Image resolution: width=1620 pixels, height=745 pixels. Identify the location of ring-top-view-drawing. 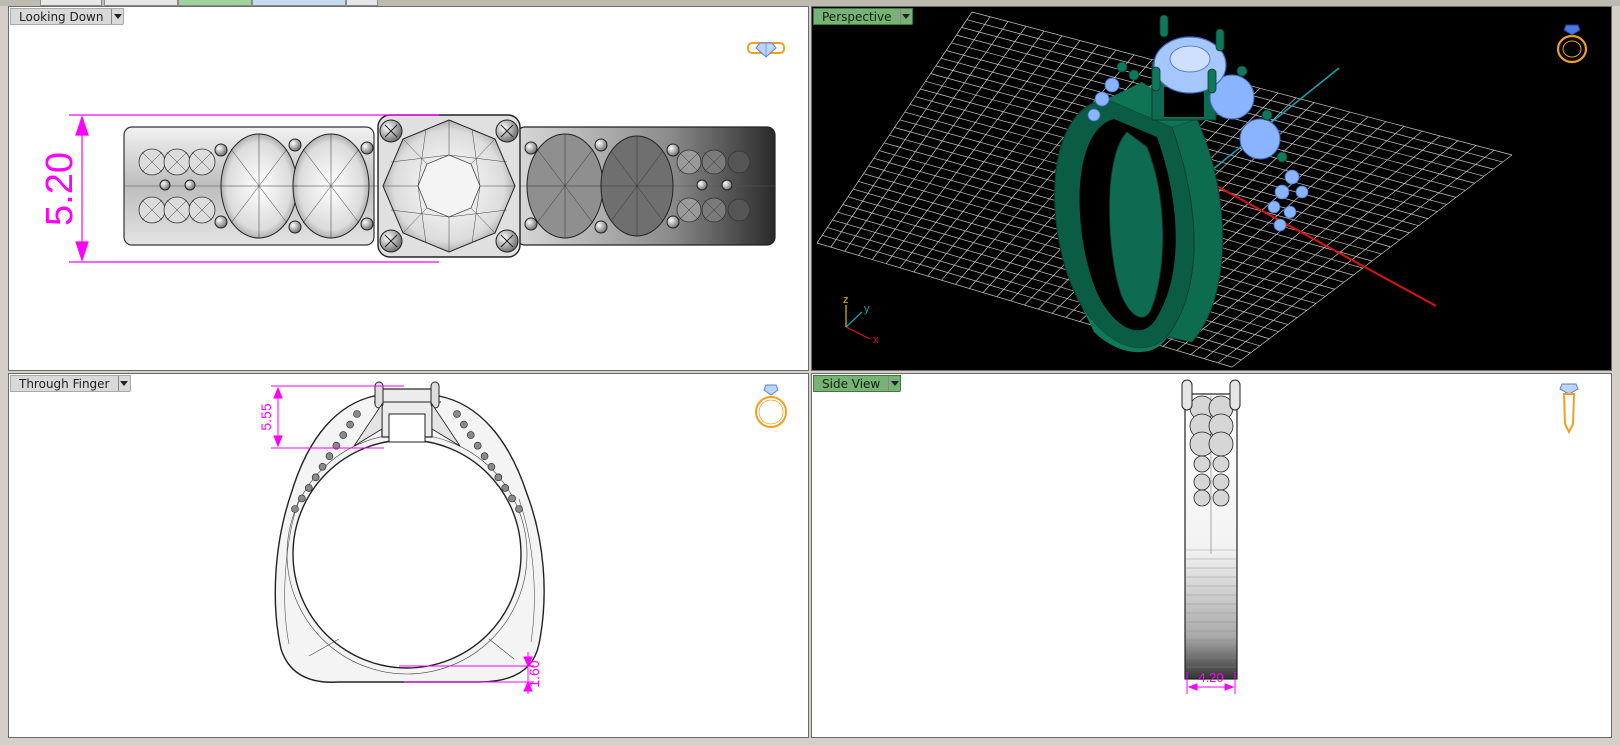
(422, 188).